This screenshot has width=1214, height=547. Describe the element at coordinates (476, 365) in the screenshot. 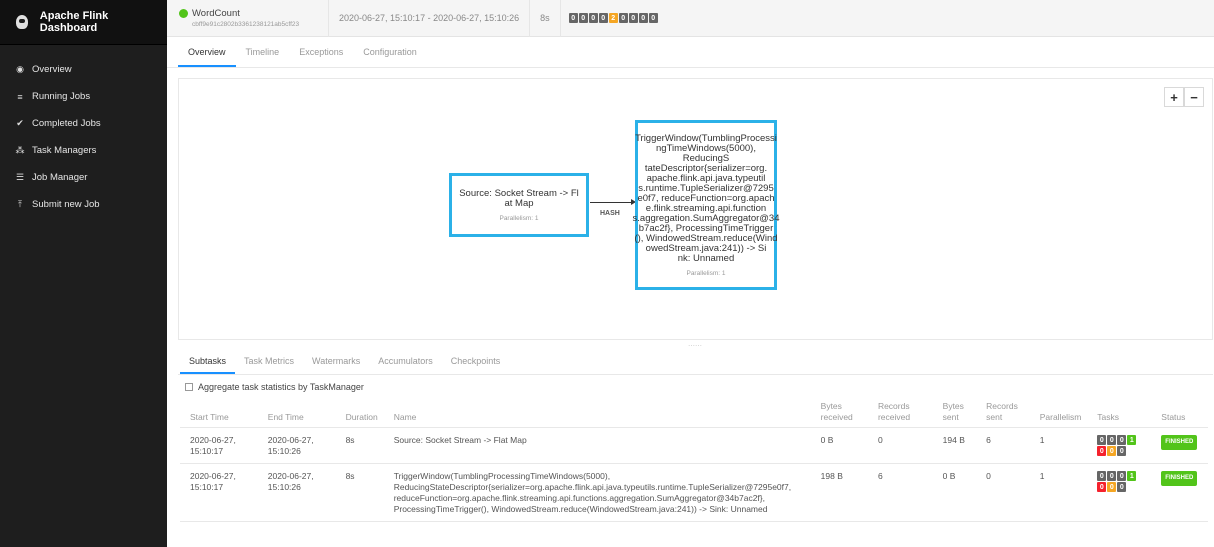

I see `subtab-checkpoints: Checkpoints` at that location.